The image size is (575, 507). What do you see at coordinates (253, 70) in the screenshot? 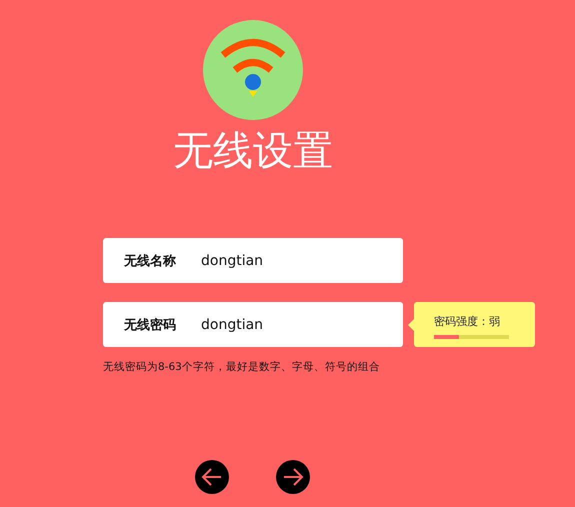
I see `wifi-logo-icon` at bounding box center [253, 70].